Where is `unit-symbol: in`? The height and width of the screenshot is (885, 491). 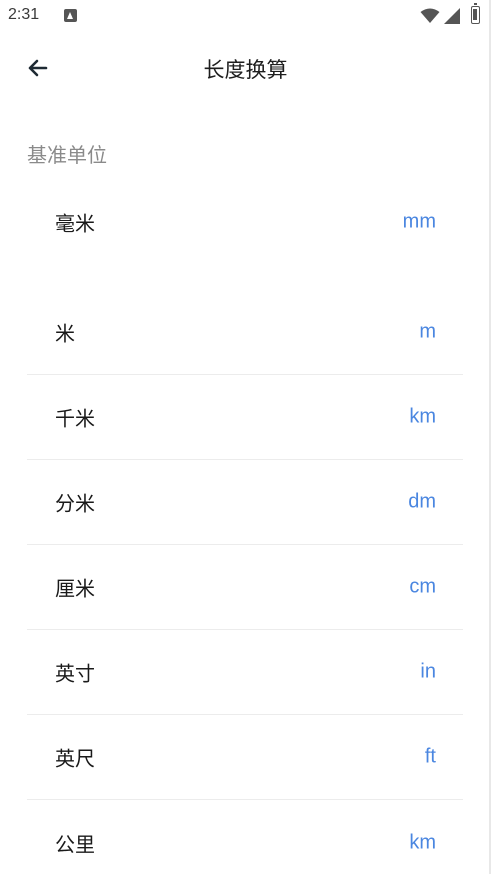 unit-symbol: in is located at coordinates (428, 671).